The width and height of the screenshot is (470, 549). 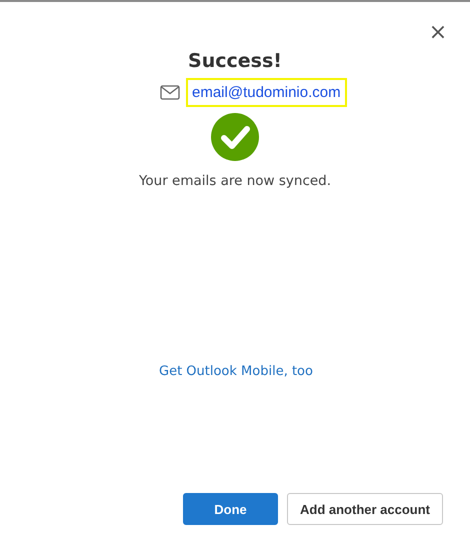 What do you see at coordinates (235, 61) in the screenshot?
I see `dialog-title: Success!` at bounding box center [235, 61].